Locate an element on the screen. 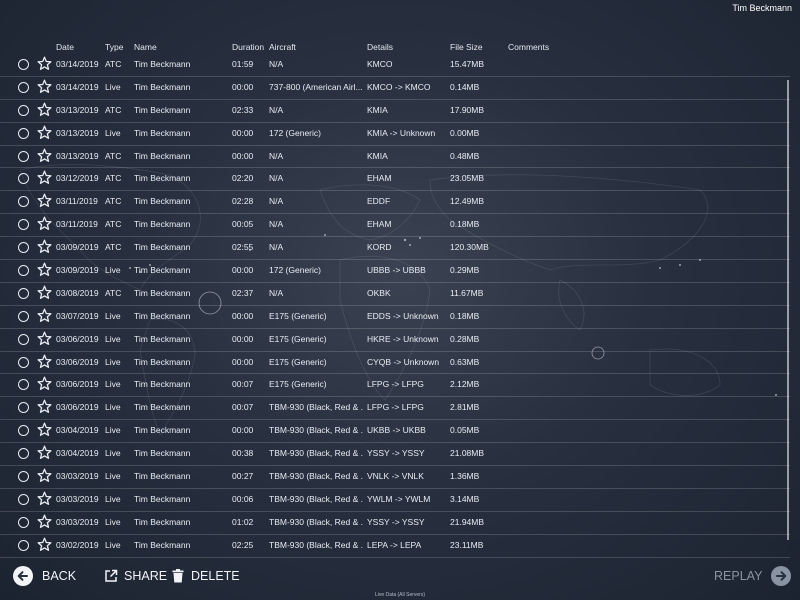 This screenshot has height=600, width=800. scrollbar is located at coordinates (788, 310).